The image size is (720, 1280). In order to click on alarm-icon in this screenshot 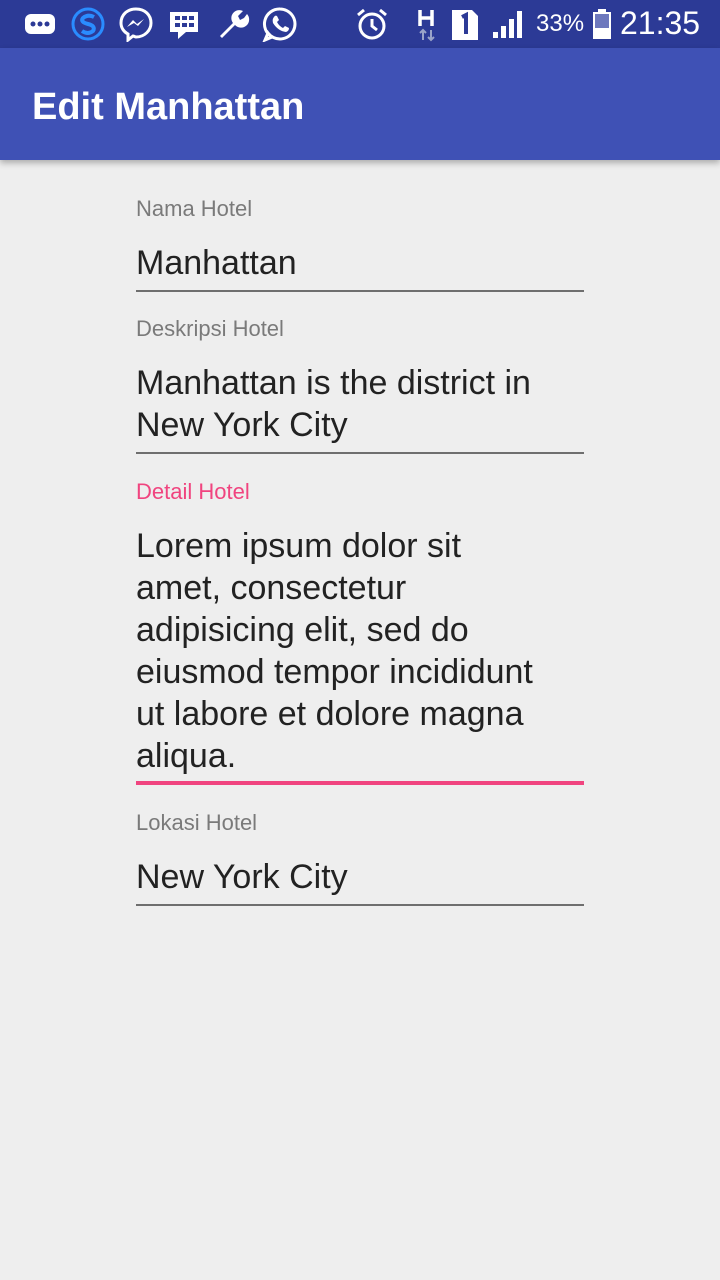, I will do `click(372, 24)`.